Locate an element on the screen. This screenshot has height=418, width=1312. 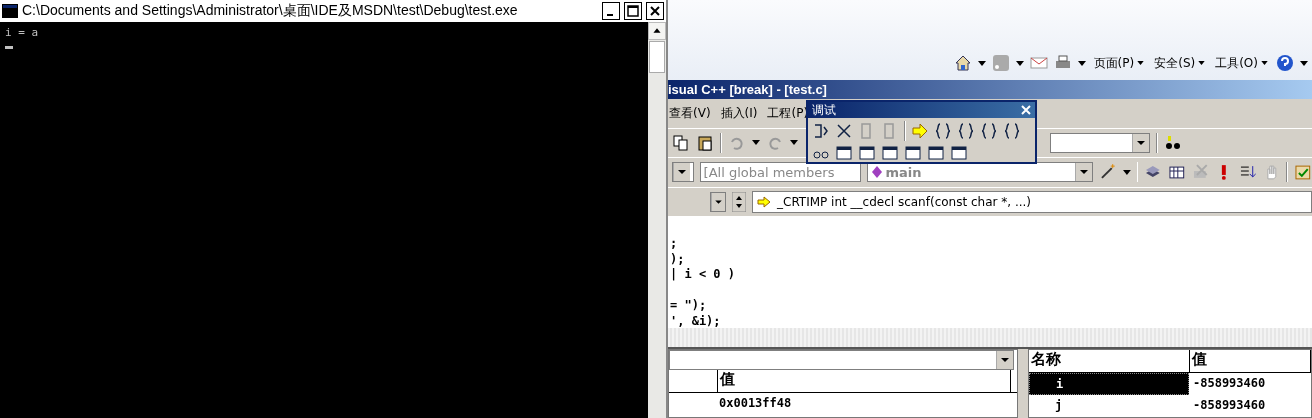
spinner-button is located at coordinates (739, 201).